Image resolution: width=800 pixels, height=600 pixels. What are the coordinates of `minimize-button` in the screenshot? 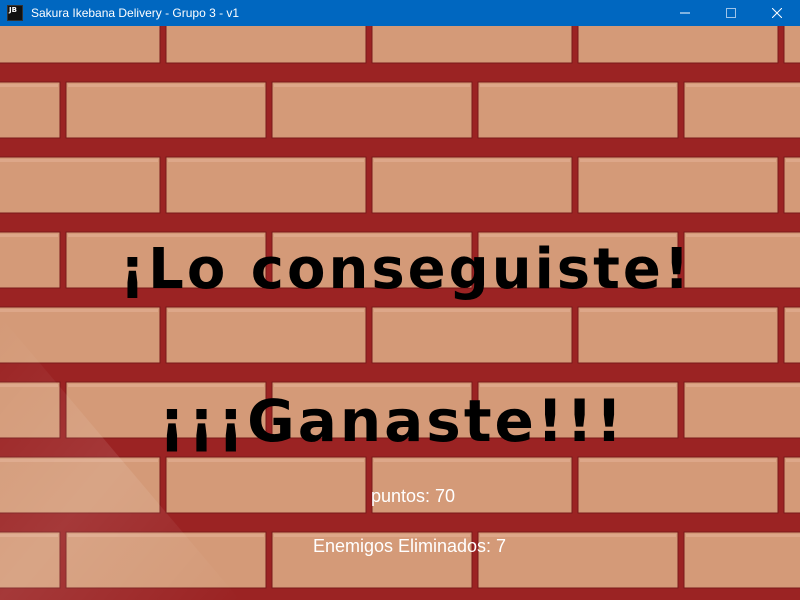 It's located at (685, 13).